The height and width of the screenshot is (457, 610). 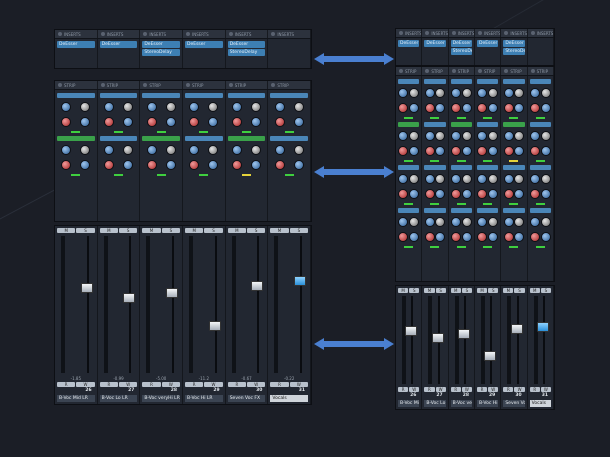 I want to click on insert-slot: StereoDelay, so click(x=514, y=51).